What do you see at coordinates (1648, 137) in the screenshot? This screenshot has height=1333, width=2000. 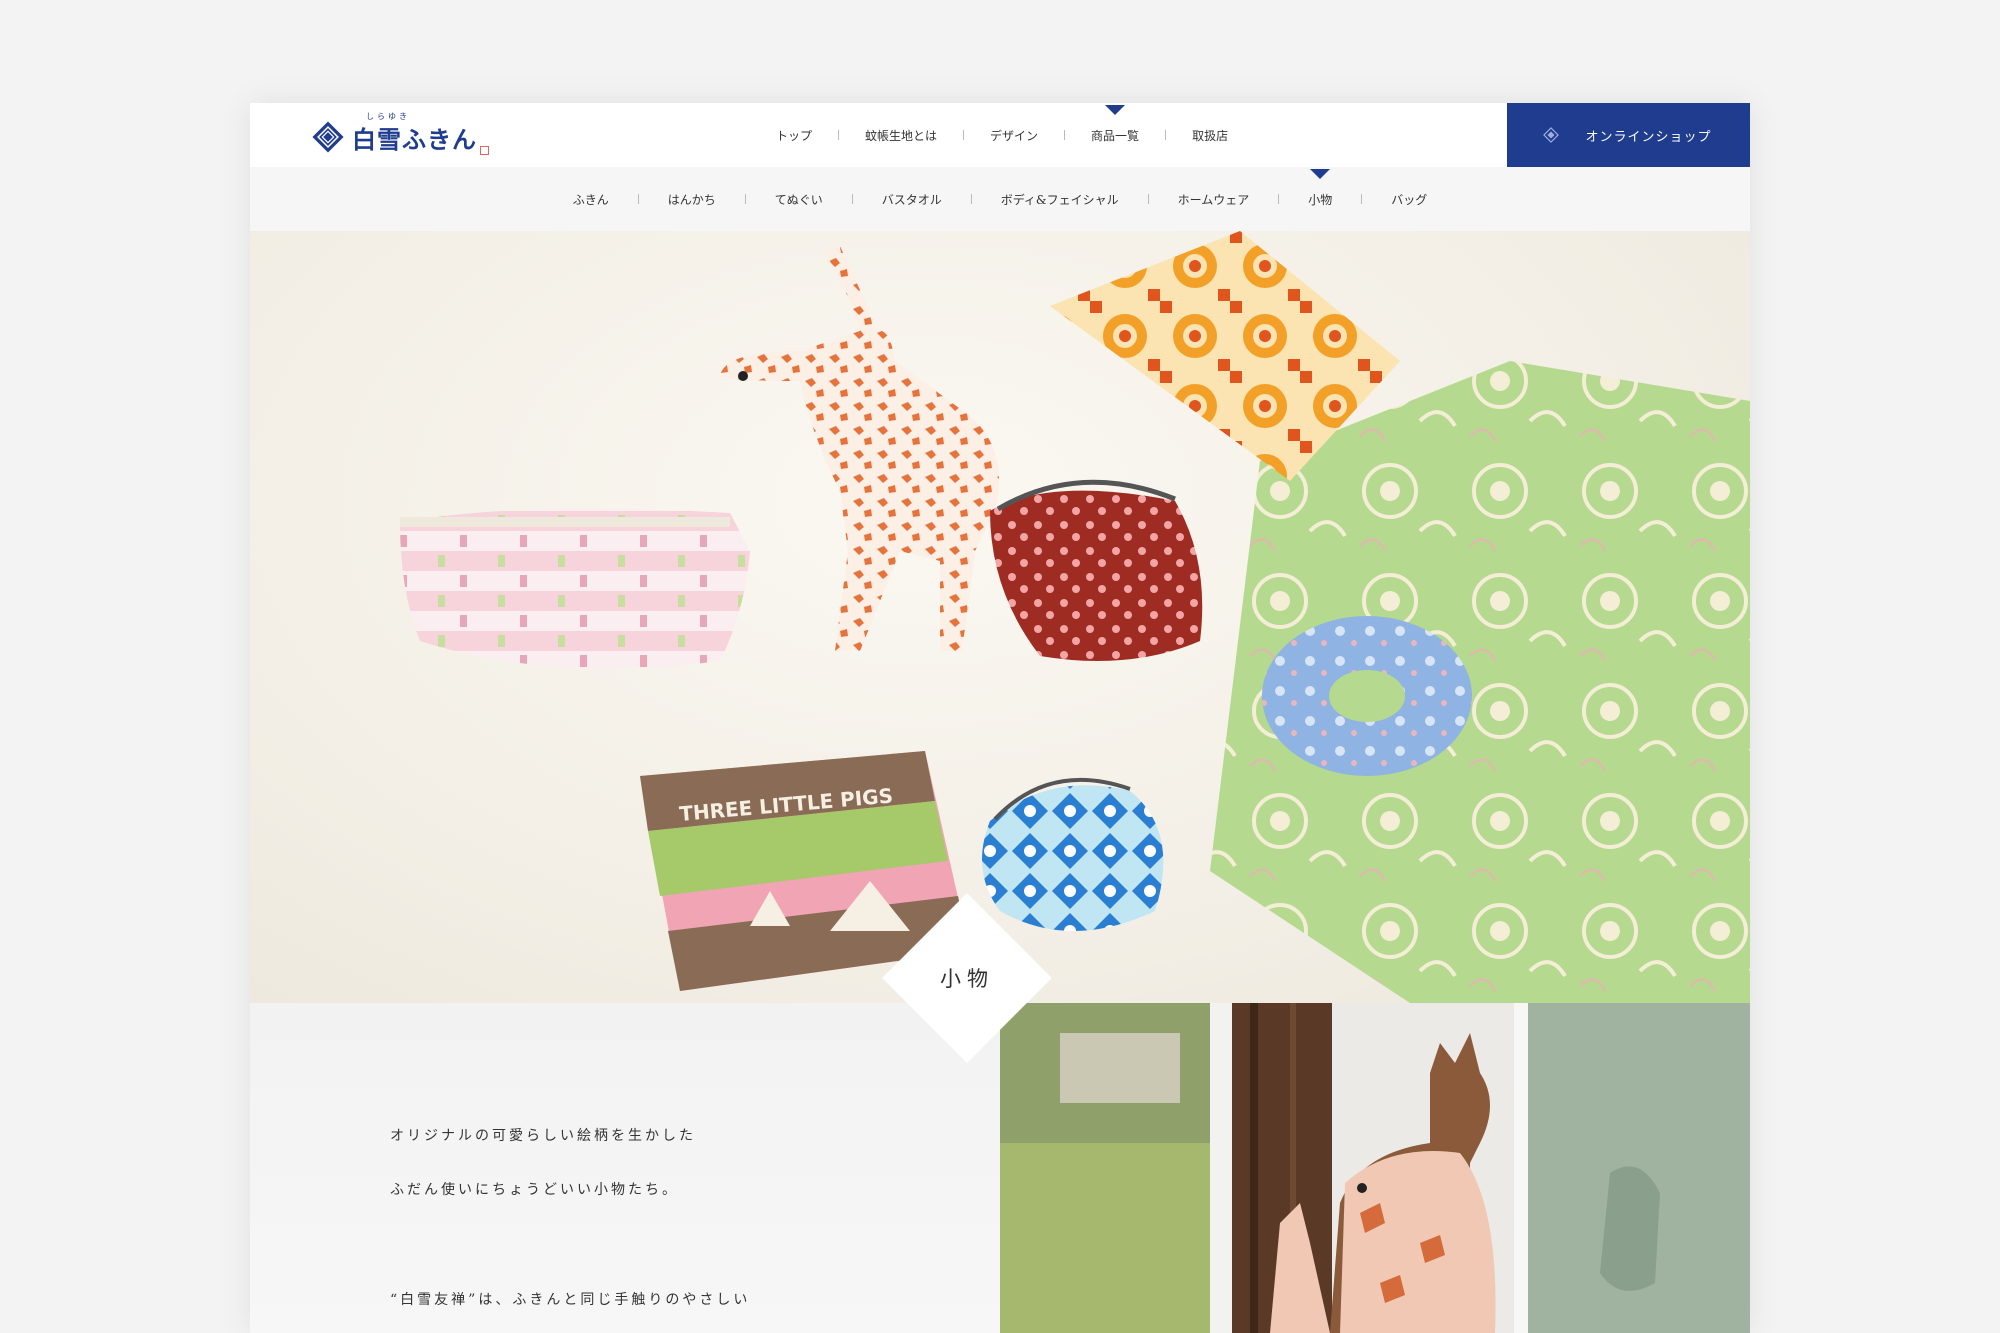 I see `online-shop-label: オンラインショップ` at bounding box center [1648, 137].